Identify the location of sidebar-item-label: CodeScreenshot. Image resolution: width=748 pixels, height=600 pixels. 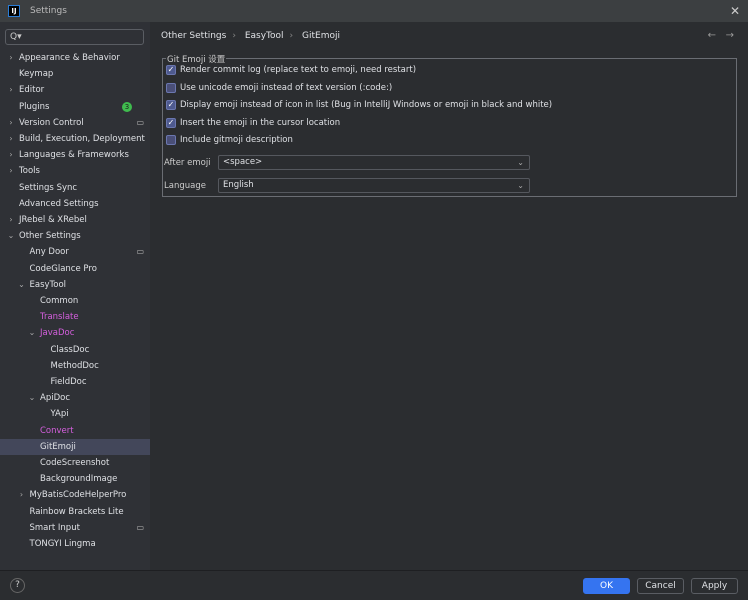
(75, 463).